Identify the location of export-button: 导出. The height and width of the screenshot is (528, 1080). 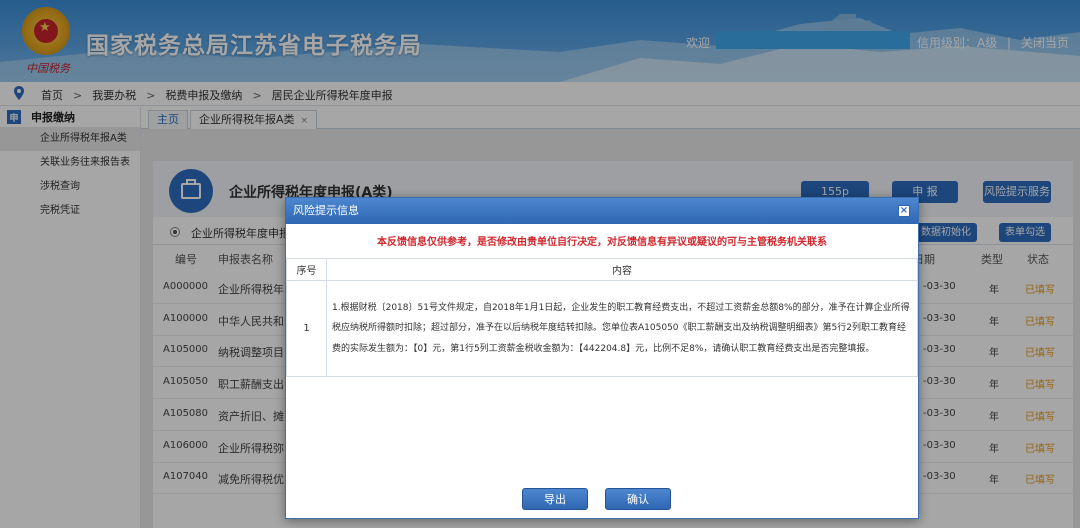
(555, 499).